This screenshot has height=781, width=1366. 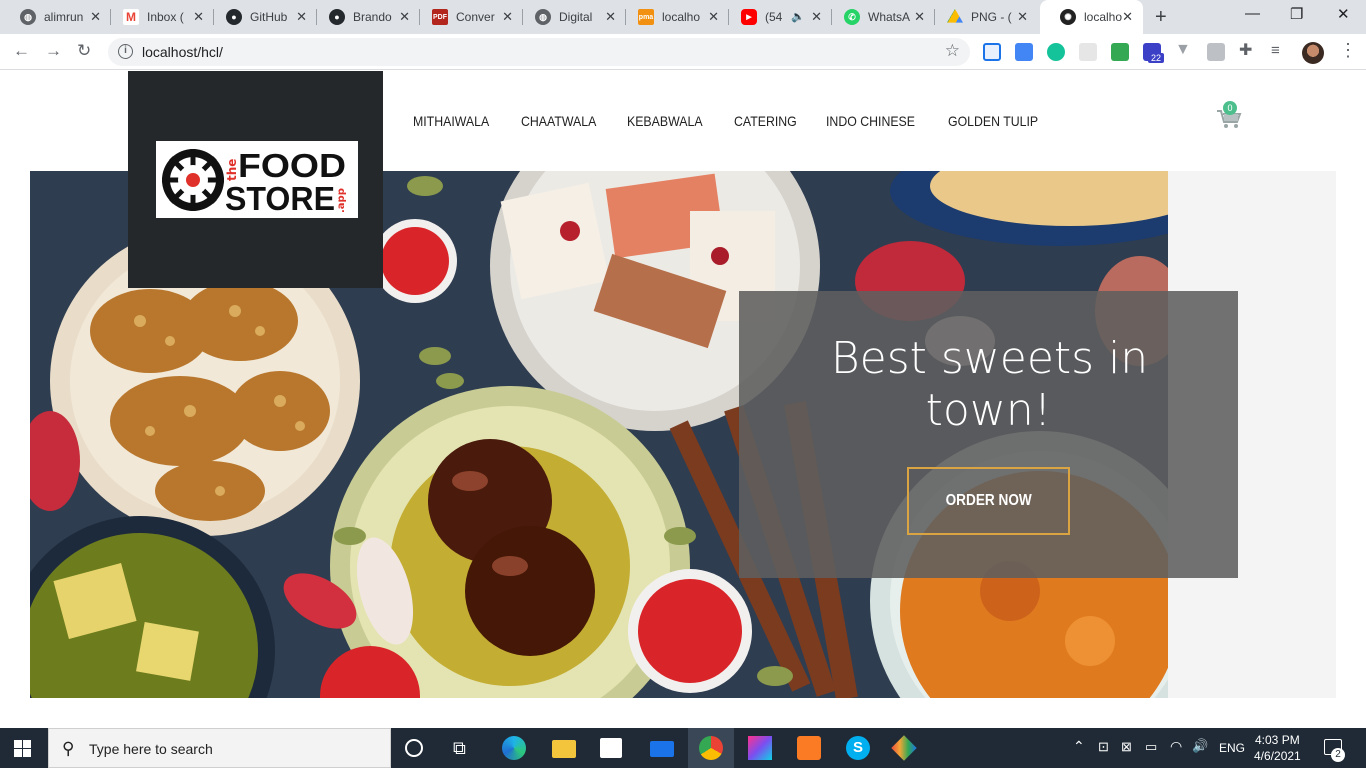 I want to click on clock-time: 4:03 PM, so click(x=1277, y=740).